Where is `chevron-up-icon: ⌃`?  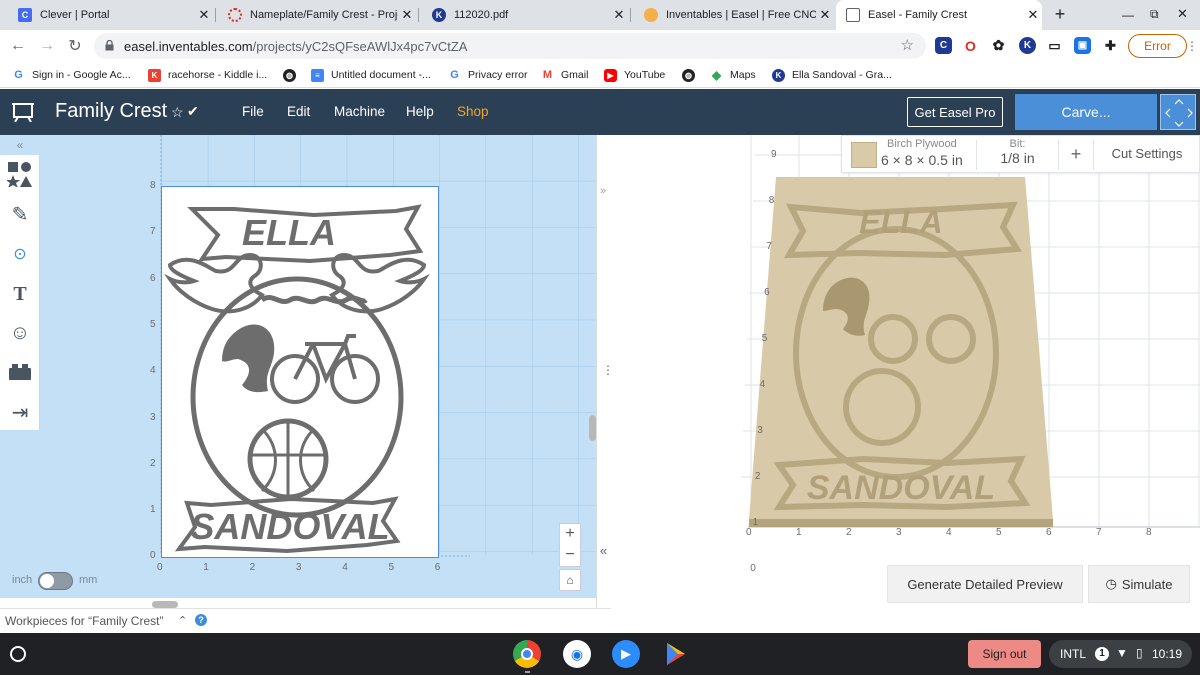
chevron-up-icon: ⌃ is located at coordinates (182, 620).